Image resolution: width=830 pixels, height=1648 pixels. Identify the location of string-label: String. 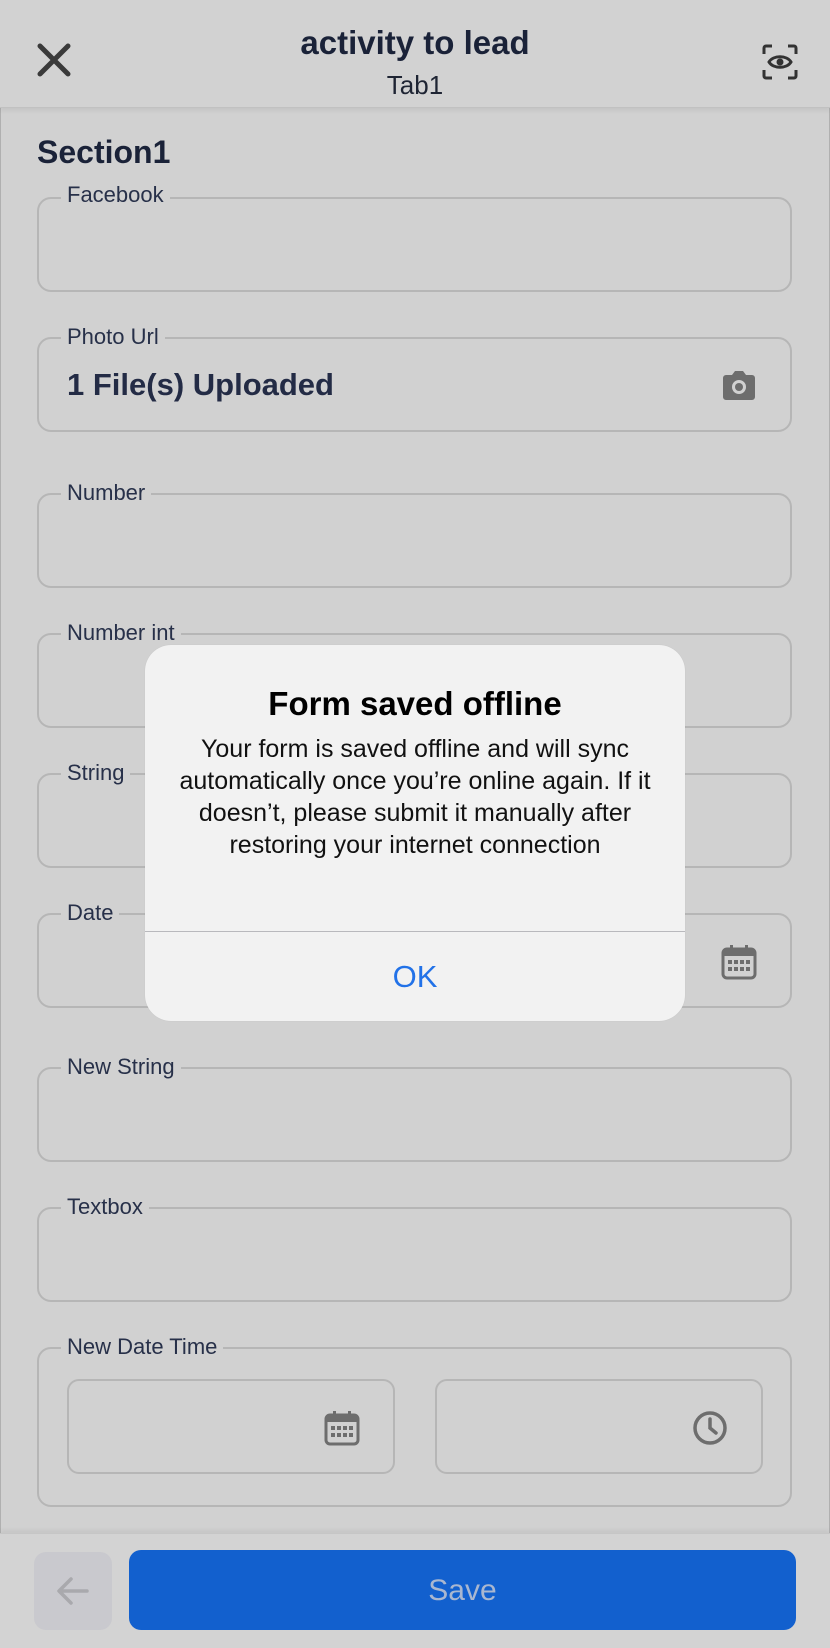
(96, 773).